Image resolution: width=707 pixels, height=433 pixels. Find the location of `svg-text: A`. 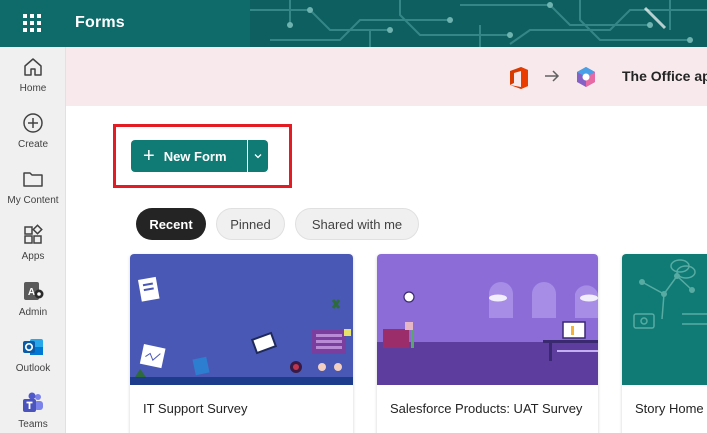

svg-text: A is located at coordinates (31, 292).